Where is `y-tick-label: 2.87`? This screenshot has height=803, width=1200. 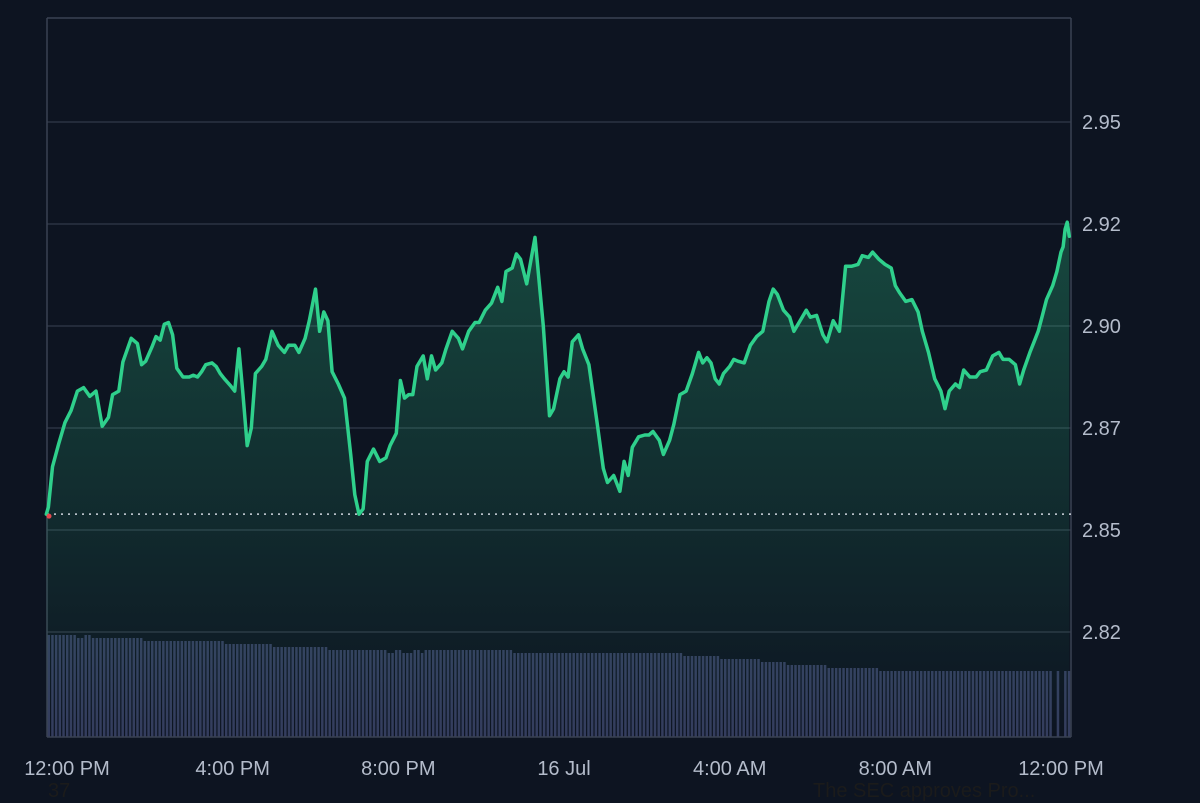 y-tick-label: 2.87 is located at coordinates (1101, 429).